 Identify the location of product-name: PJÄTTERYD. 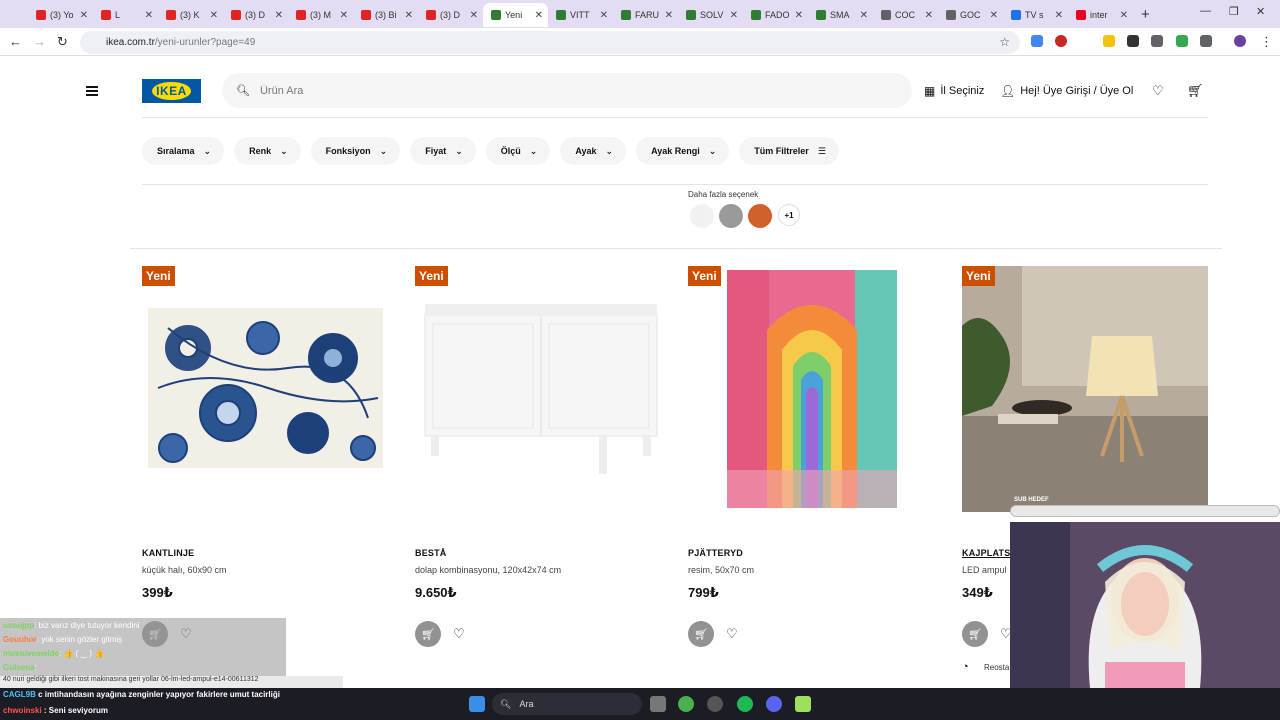
(715, 553).